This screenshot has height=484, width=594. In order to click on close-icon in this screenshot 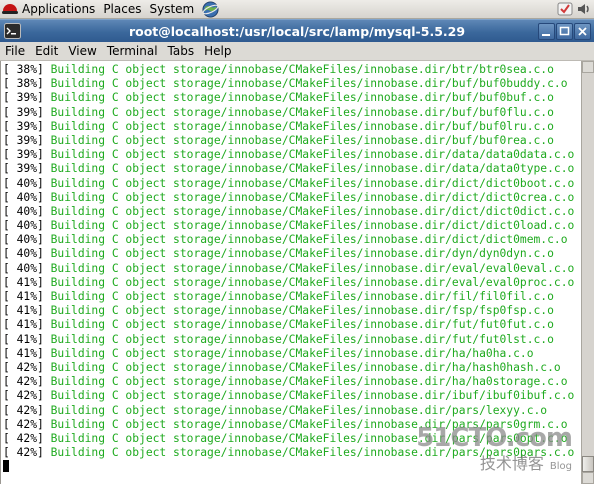, I will do `click(582, 31)`.